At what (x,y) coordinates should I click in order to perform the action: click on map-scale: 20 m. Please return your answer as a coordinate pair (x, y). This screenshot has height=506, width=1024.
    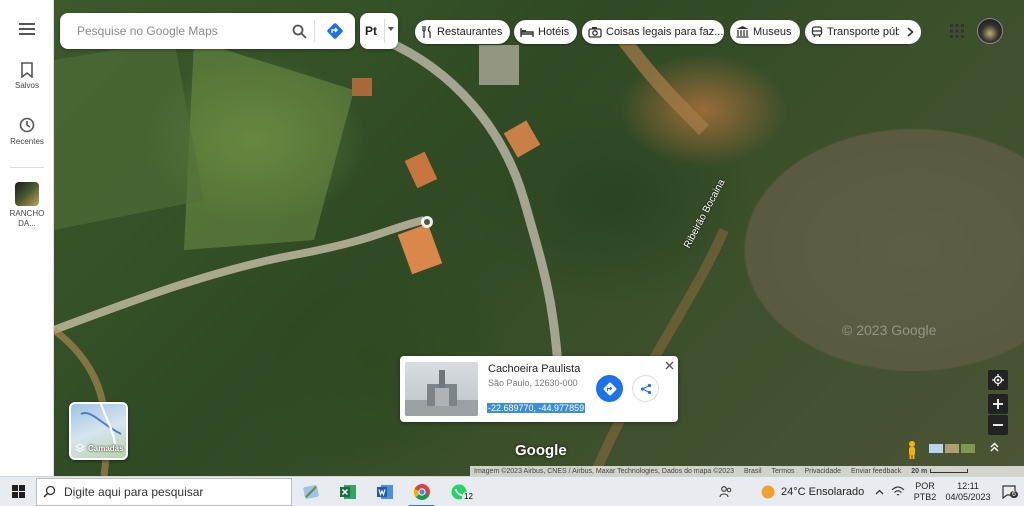
    Looking at the image, I should click on (940, 471).